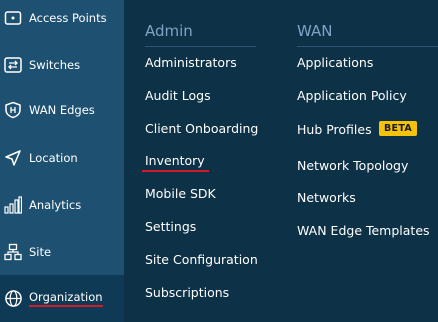 The width and height of the screenshot is (438, 322). What do you see at coordinates (178, 95) in the screenshot?
I see `menu-item-audit-logs: Audit Logs` at bounding box center [178, 95].